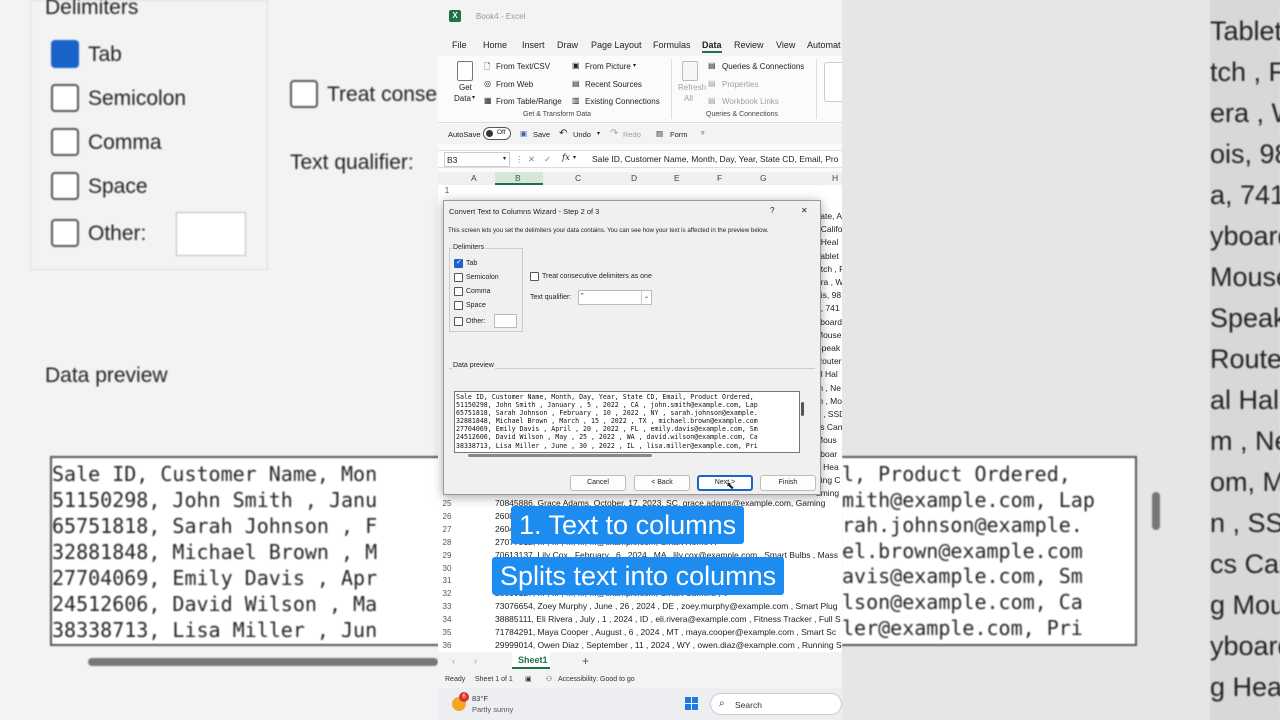  I want to click on qualifier-value: ", so click(582, 296).